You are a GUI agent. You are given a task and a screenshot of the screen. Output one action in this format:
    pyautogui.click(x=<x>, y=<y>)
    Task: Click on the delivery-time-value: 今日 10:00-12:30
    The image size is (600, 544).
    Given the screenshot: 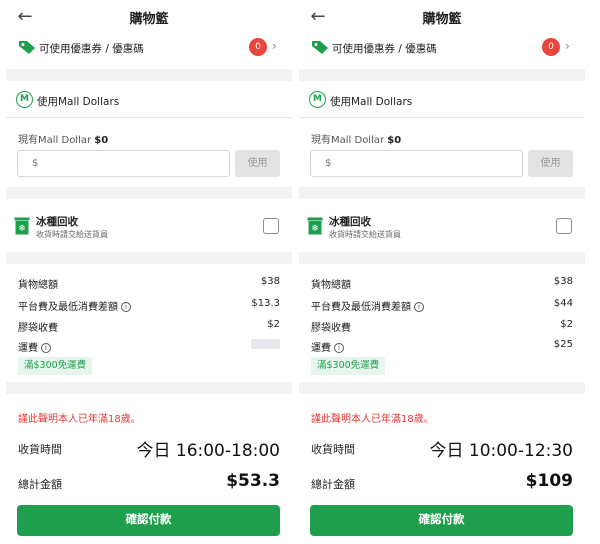 What is the action you would take?
    pyautogui.click(x=501, y=448)
    